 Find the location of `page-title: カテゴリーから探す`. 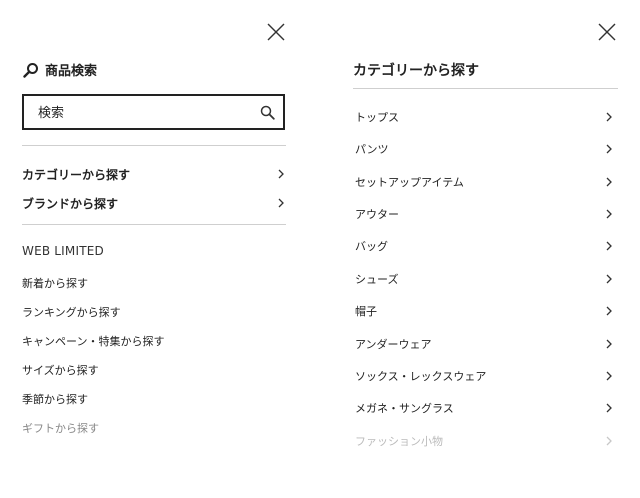

page-title: カテゴリーから探す is located at coordinates (416, 71).